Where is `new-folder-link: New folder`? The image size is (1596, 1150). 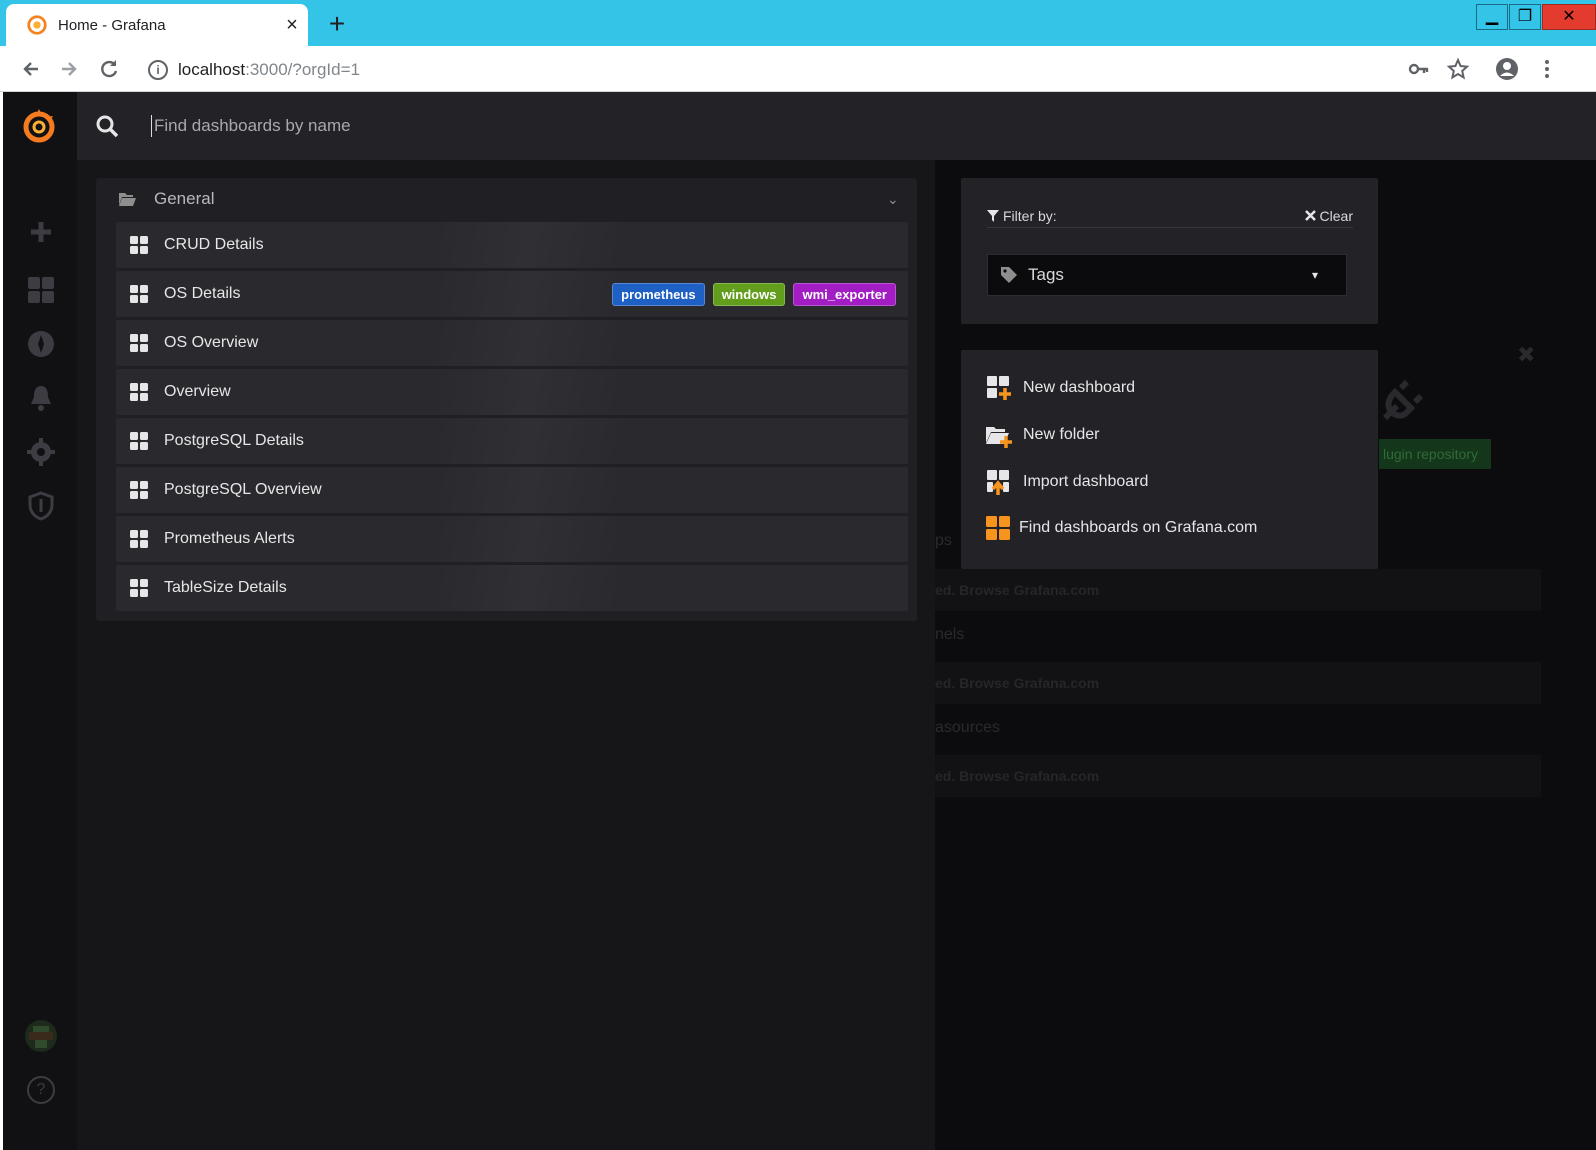
new-folder-link: New folder is located at coordinates (1042, 435).